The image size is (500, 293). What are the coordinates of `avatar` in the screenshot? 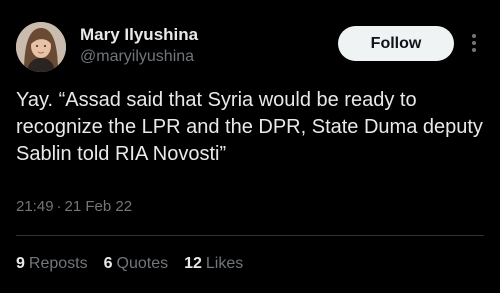 It's located at (41, 47).